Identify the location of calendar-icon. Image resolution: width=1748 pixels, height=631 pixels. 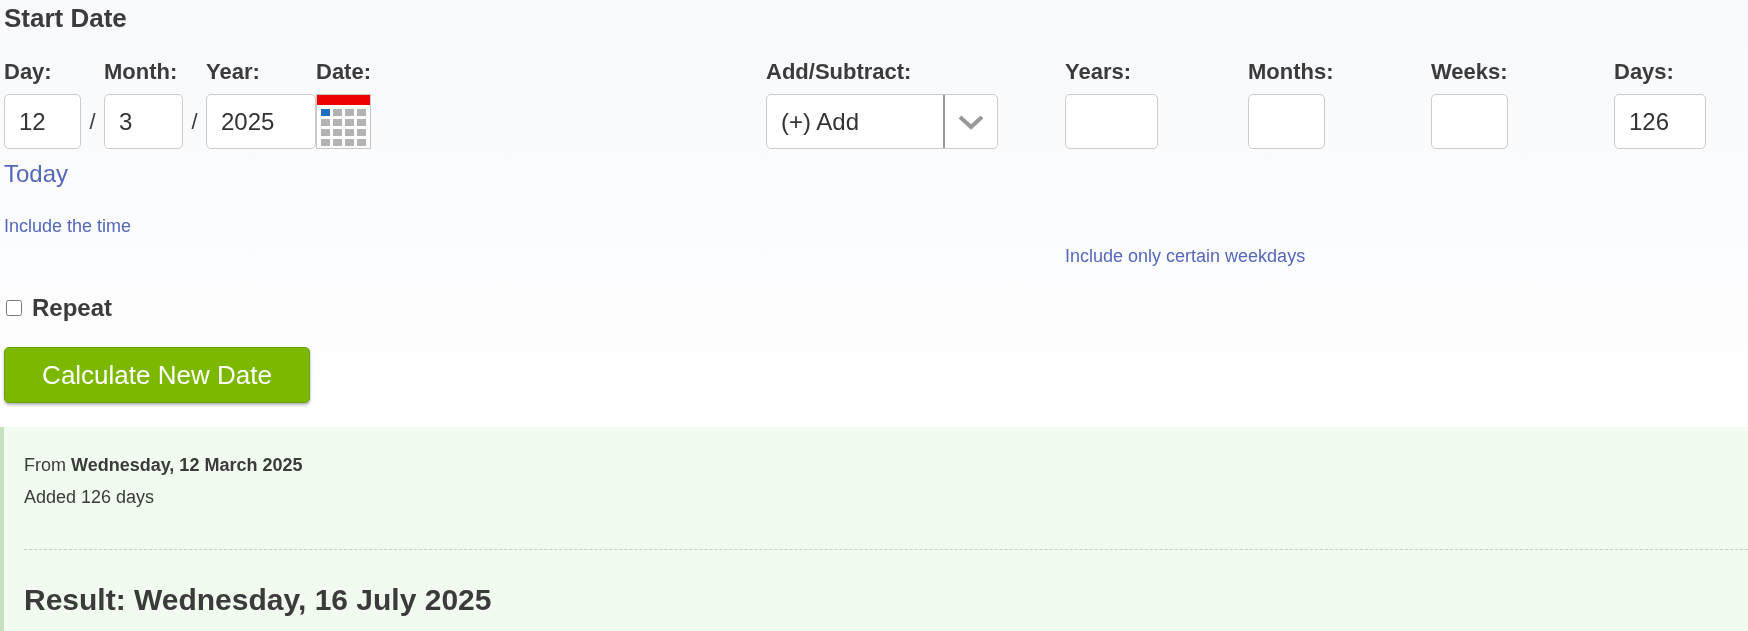
(343, 121).